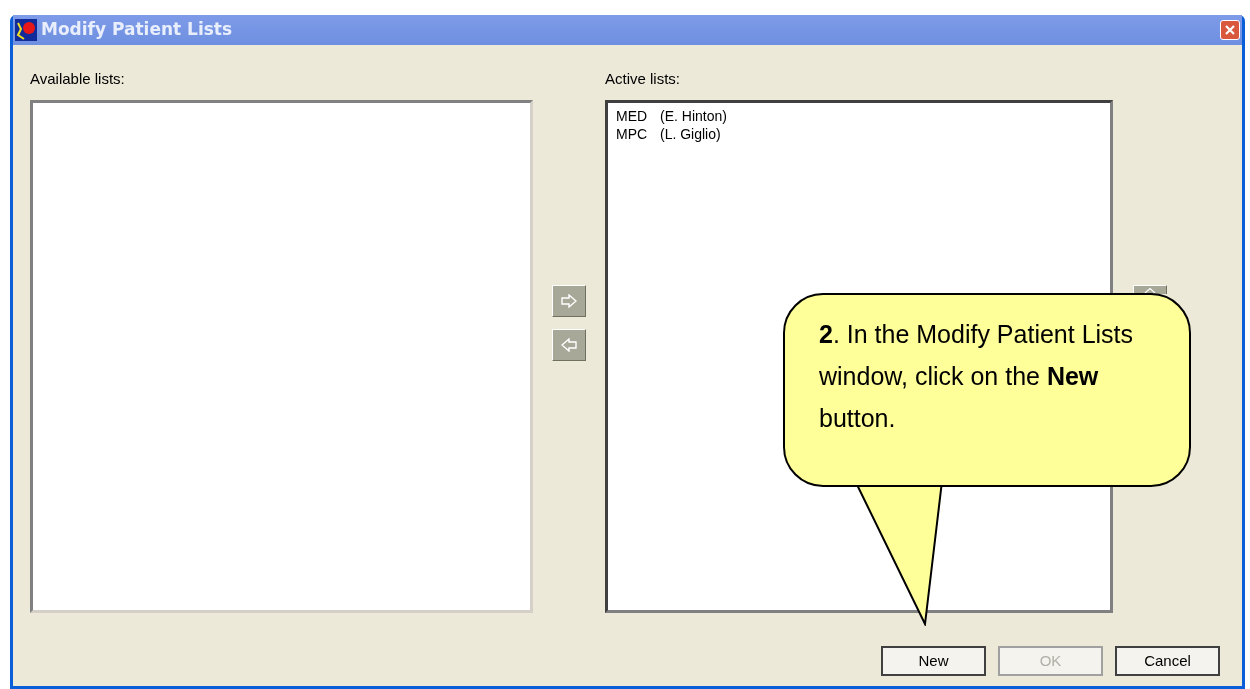 The height and width of the screenshot is (689, 1250). Describe the element at coordinates (643, 79) in the screenshot. I see `active-lists-label: Active lists:` at that location.